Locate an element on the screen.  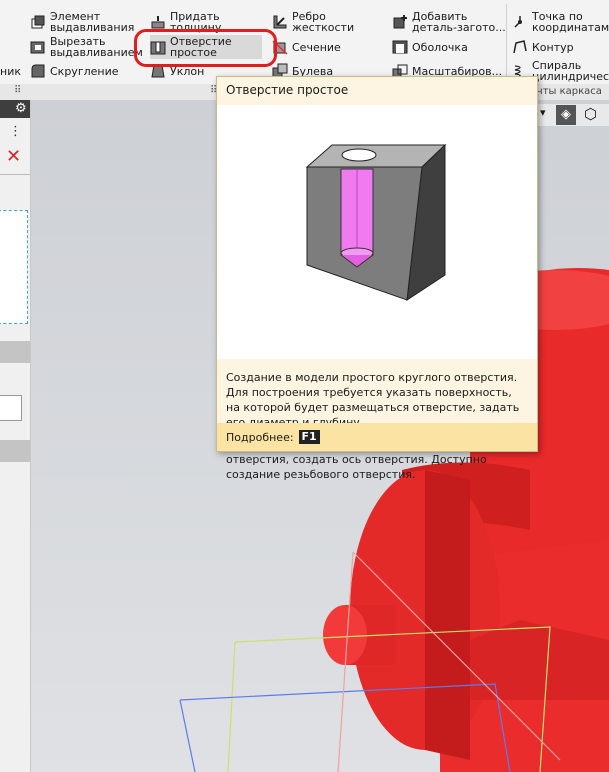
contour-label: Контур is located at coordinates (553, 47).